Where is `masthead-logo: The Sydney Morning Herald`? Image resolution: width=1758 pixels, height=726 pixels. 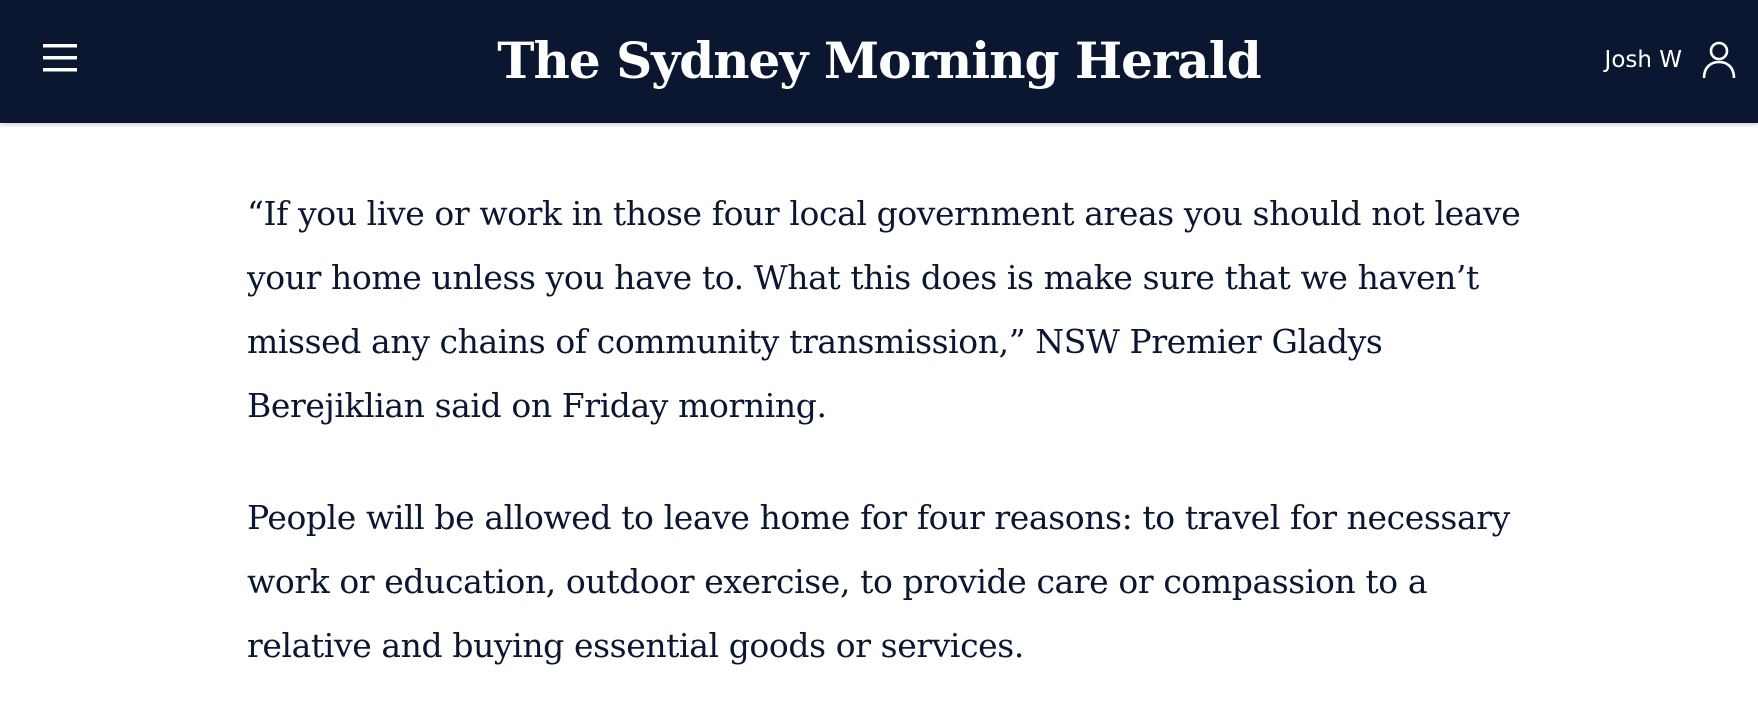
masthead-logo: The Sydney Morning Herald is located at coordinates (879, 61).